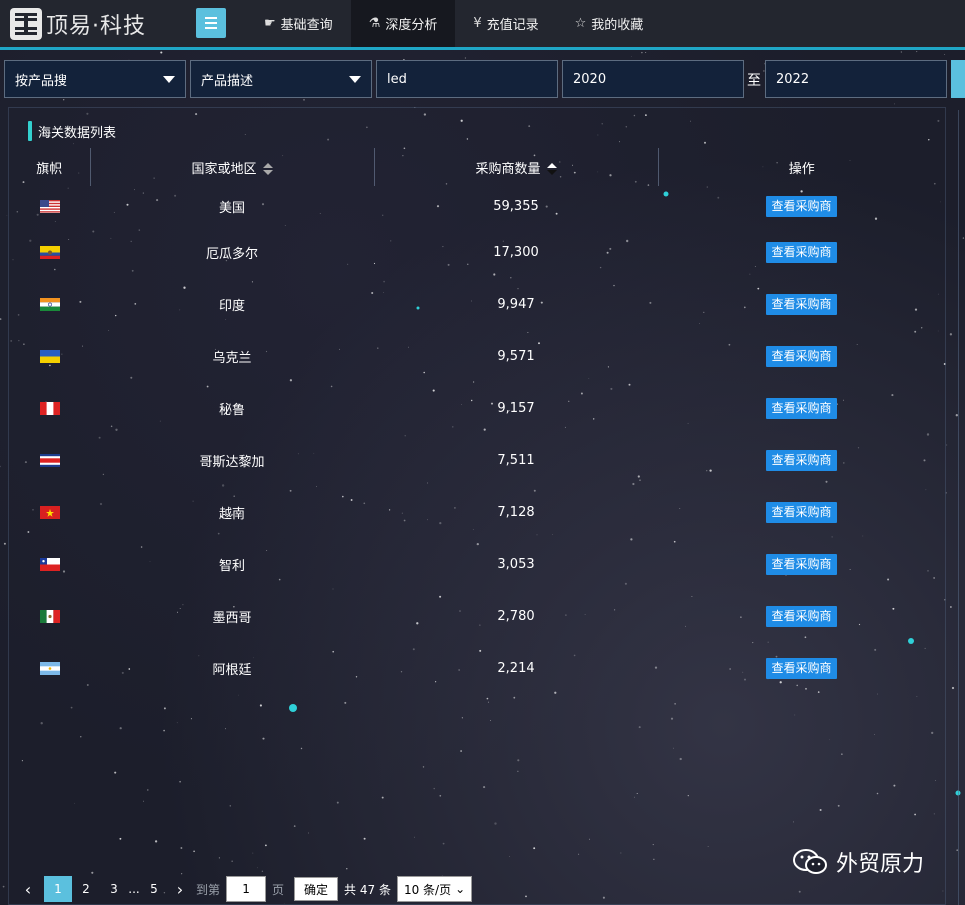  I want to click on nav-item-basic-query: ☛ 基础查询, so click(298, 23).